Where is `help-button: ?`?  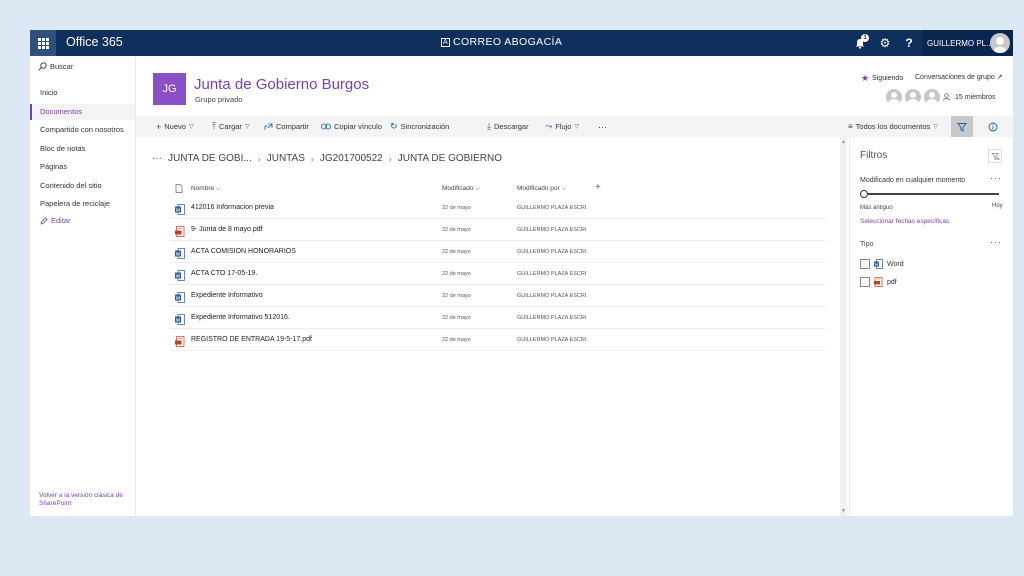 help-button: ? is located at coordinates (909, 43).